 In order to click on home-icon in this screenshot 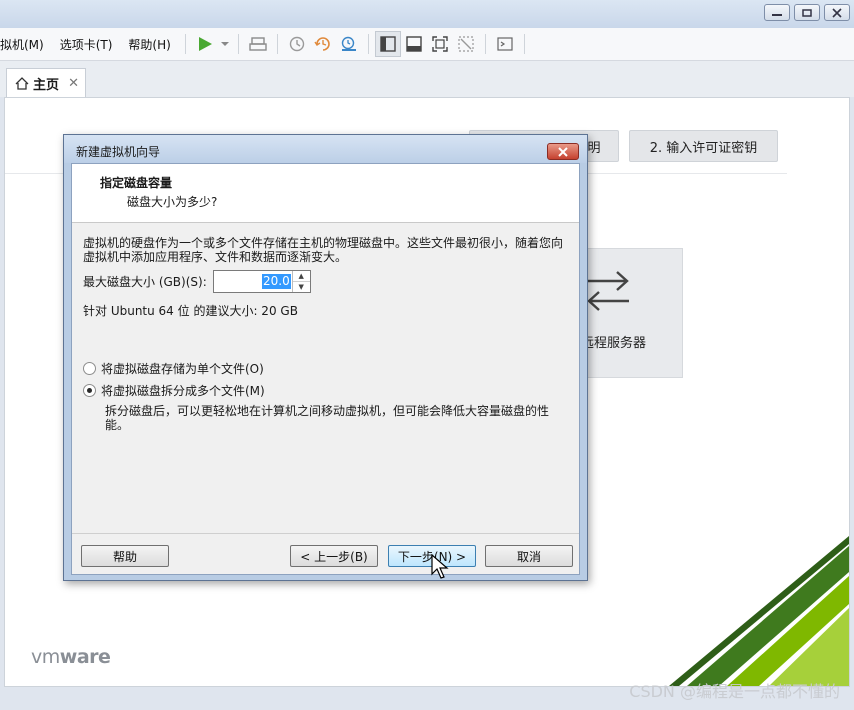, I will do `click(22, 83)`.